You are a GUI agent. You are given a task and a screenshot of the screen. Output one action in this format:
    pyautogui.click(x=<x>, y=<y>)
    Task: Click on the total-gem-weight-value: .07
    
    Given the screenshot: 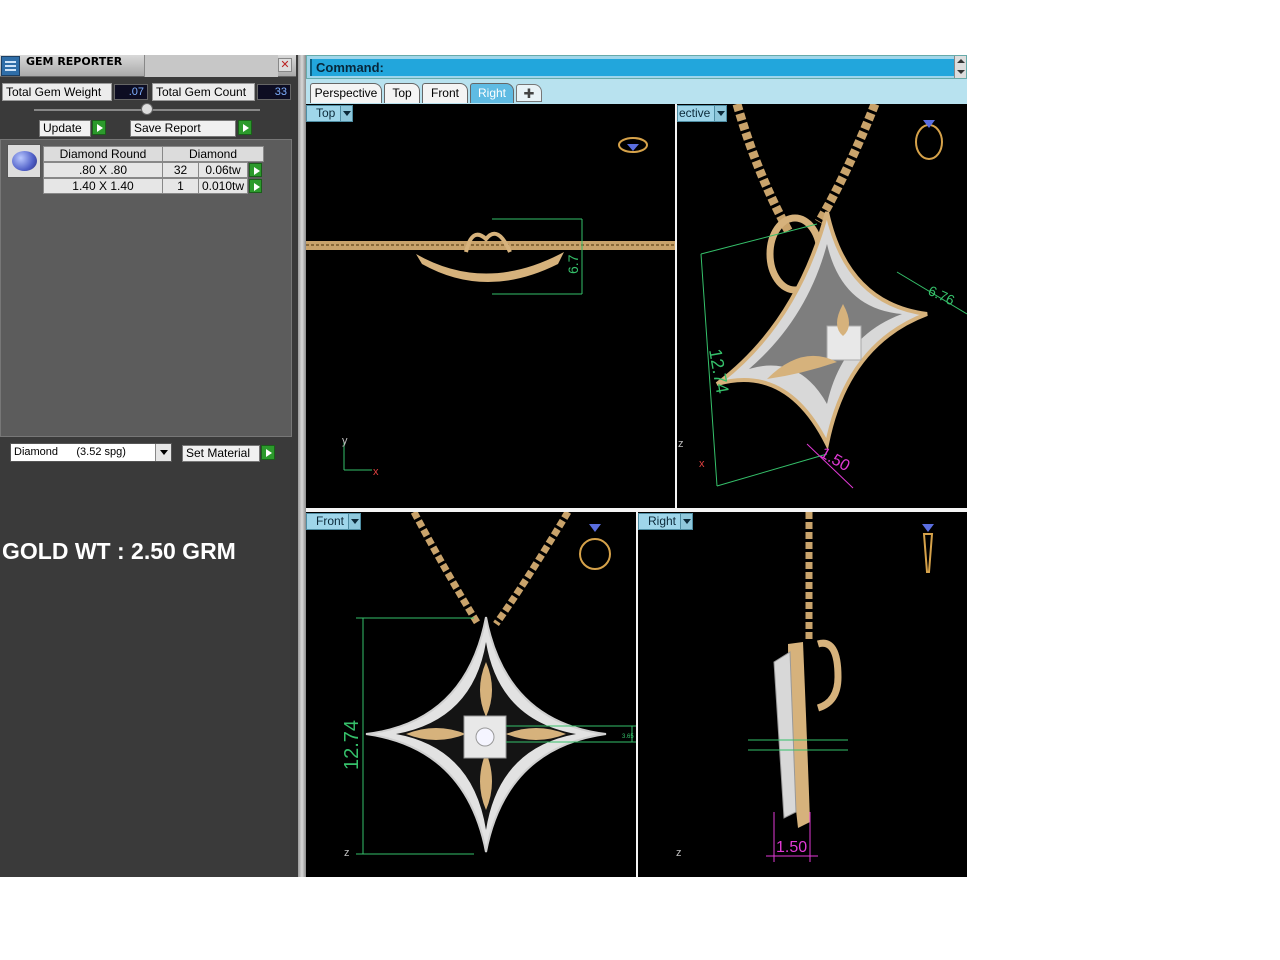 What is the action you would take?
    pyautogui.click(x=131, y=92)
    